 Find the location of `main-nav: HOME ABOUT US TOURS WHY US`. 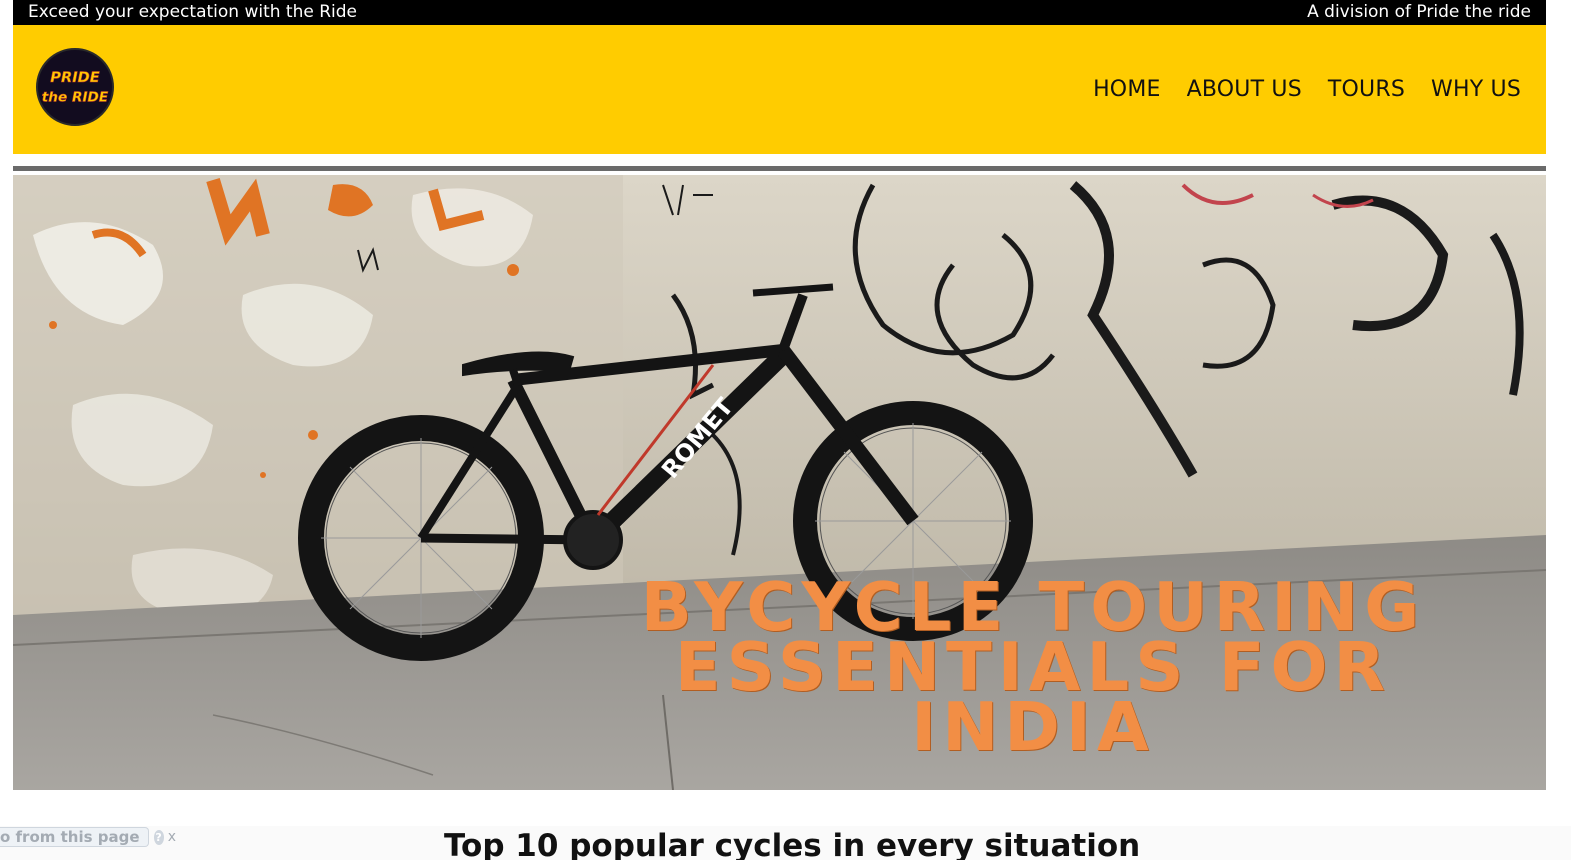

main-nav: HOME ABOUT US TOURS WHY US is located at coordinates (1307, 89).